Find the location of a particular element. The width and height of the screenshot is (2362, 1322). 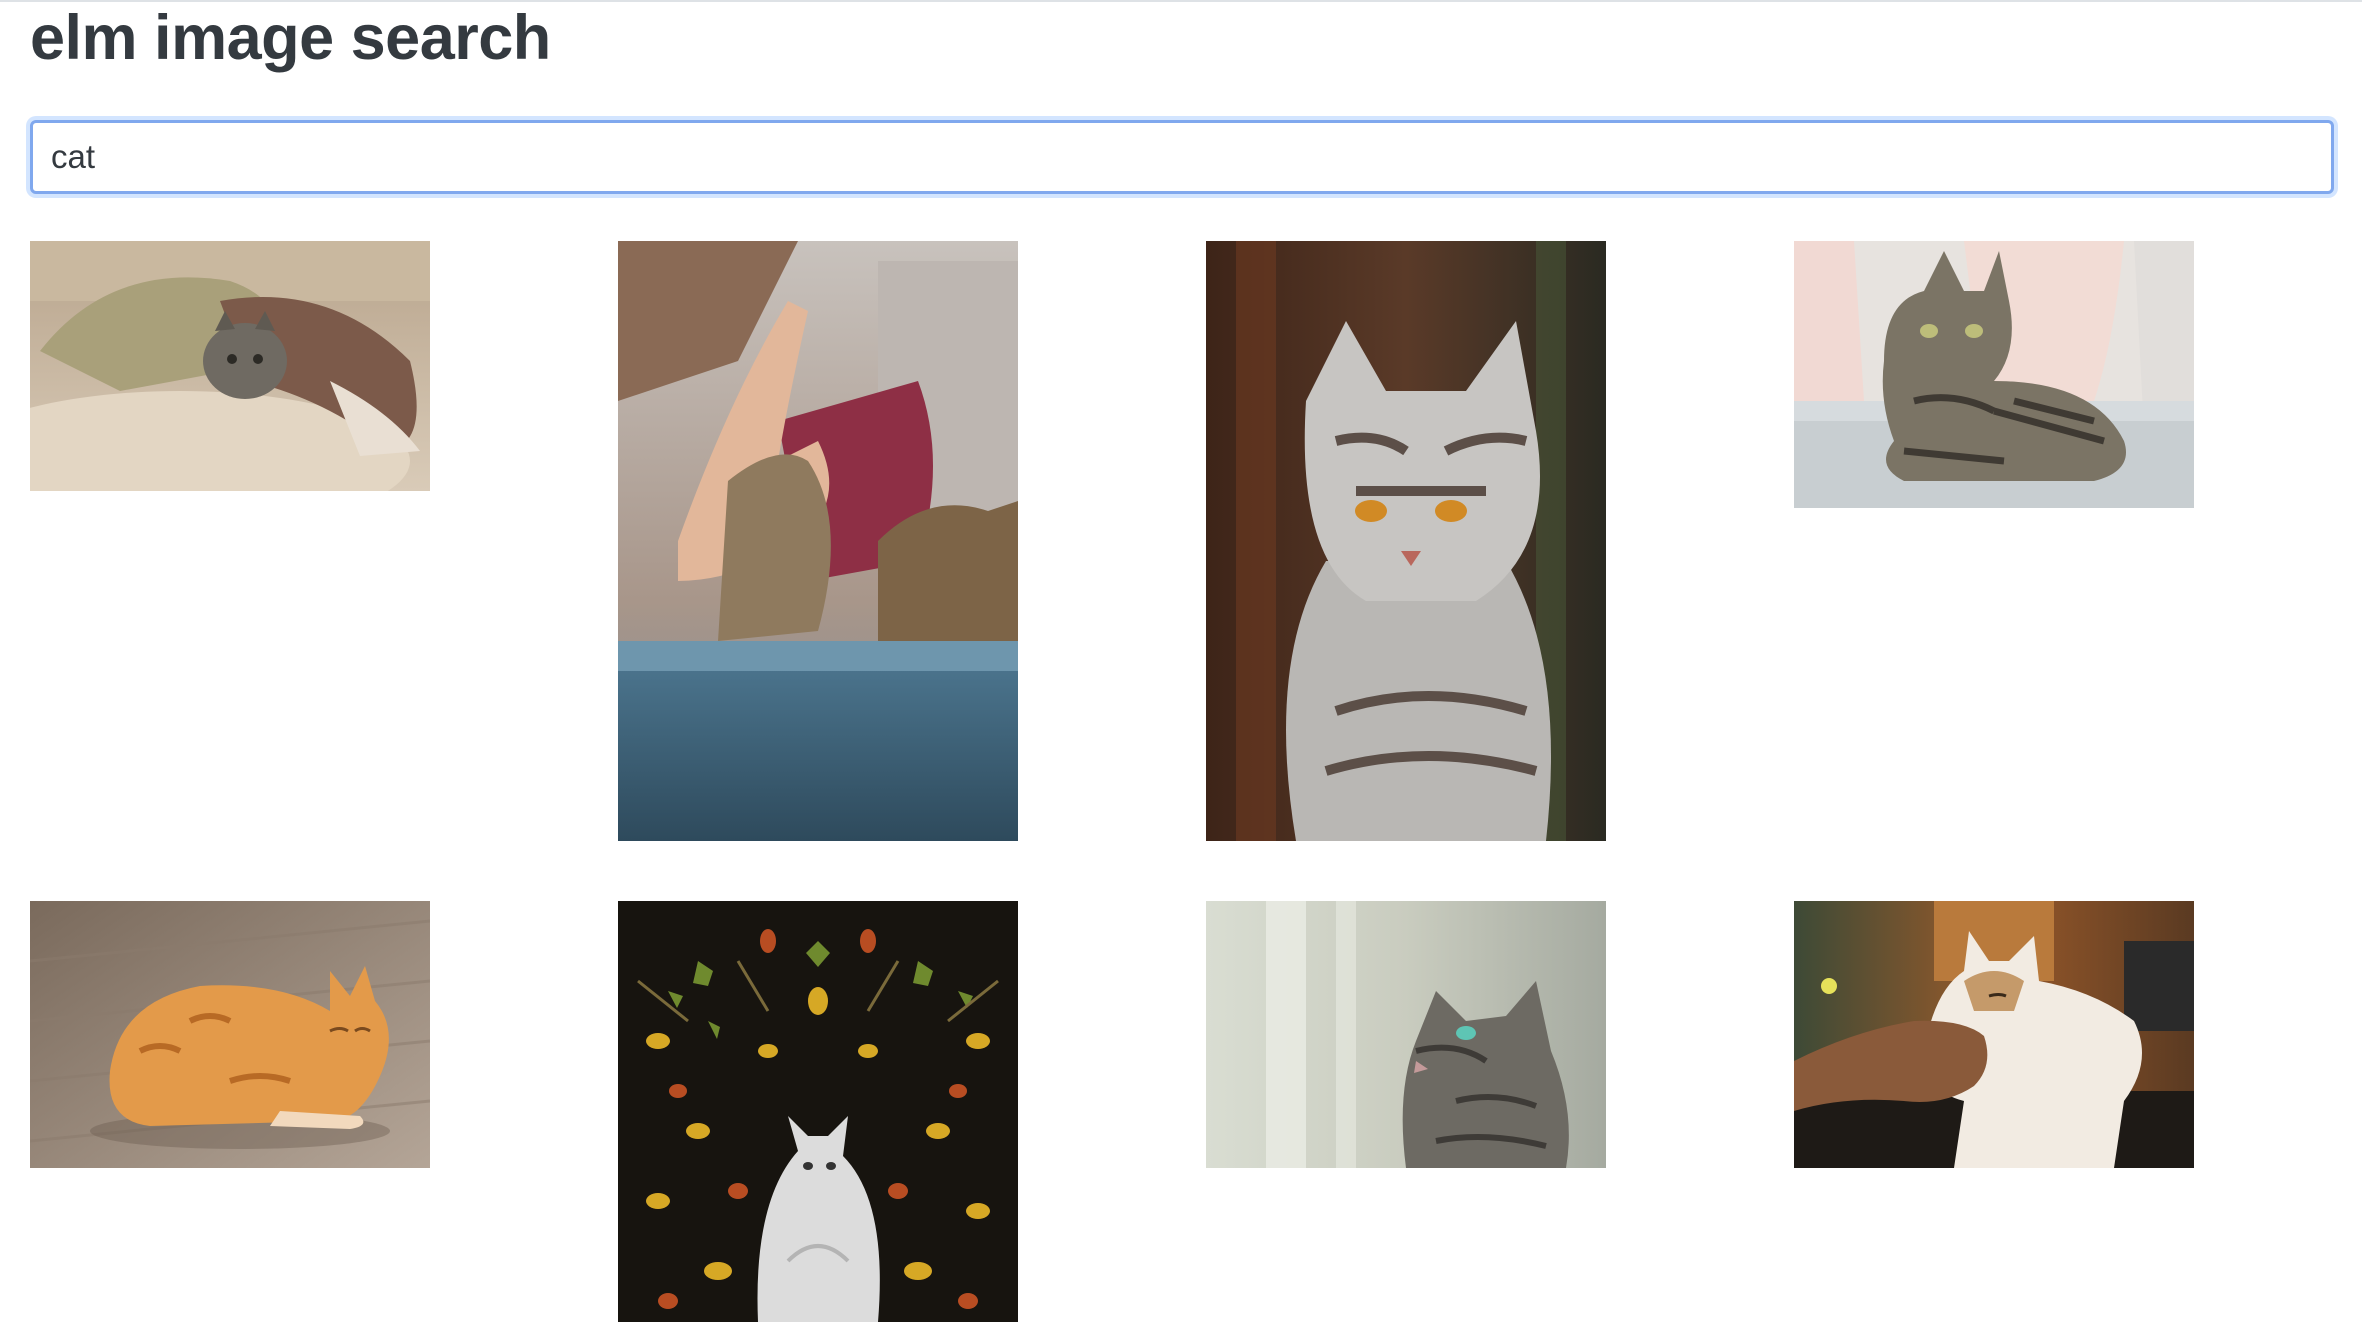

silver-tabby-portrait-image is located at coordinates (1406, 541).